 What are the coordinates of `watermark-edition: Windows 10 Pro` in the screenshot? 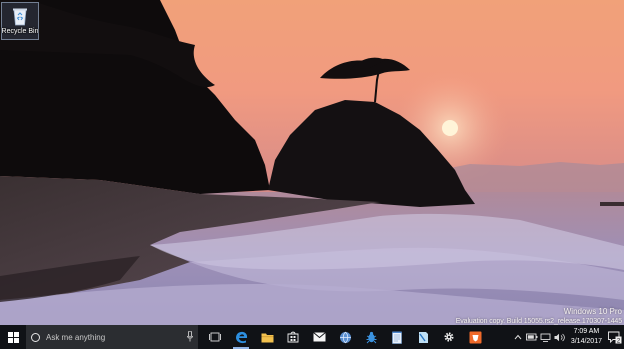 It's located at (592, 311).